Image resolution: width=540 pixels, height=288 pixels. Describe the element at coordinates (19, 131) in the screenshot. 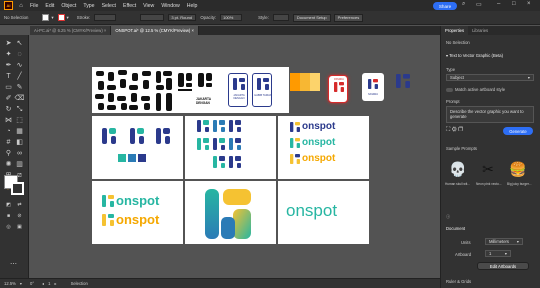

I see `perspective-grid-icon: ▦` at that location.